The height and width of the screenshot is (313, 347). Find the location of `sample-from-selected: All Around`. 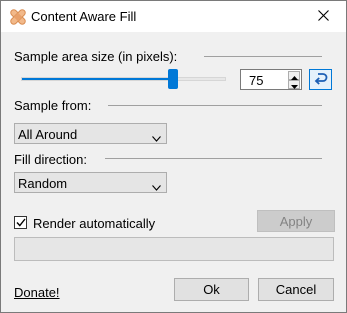

sample-from-selected: All Around is located at coordinates (48, 134).